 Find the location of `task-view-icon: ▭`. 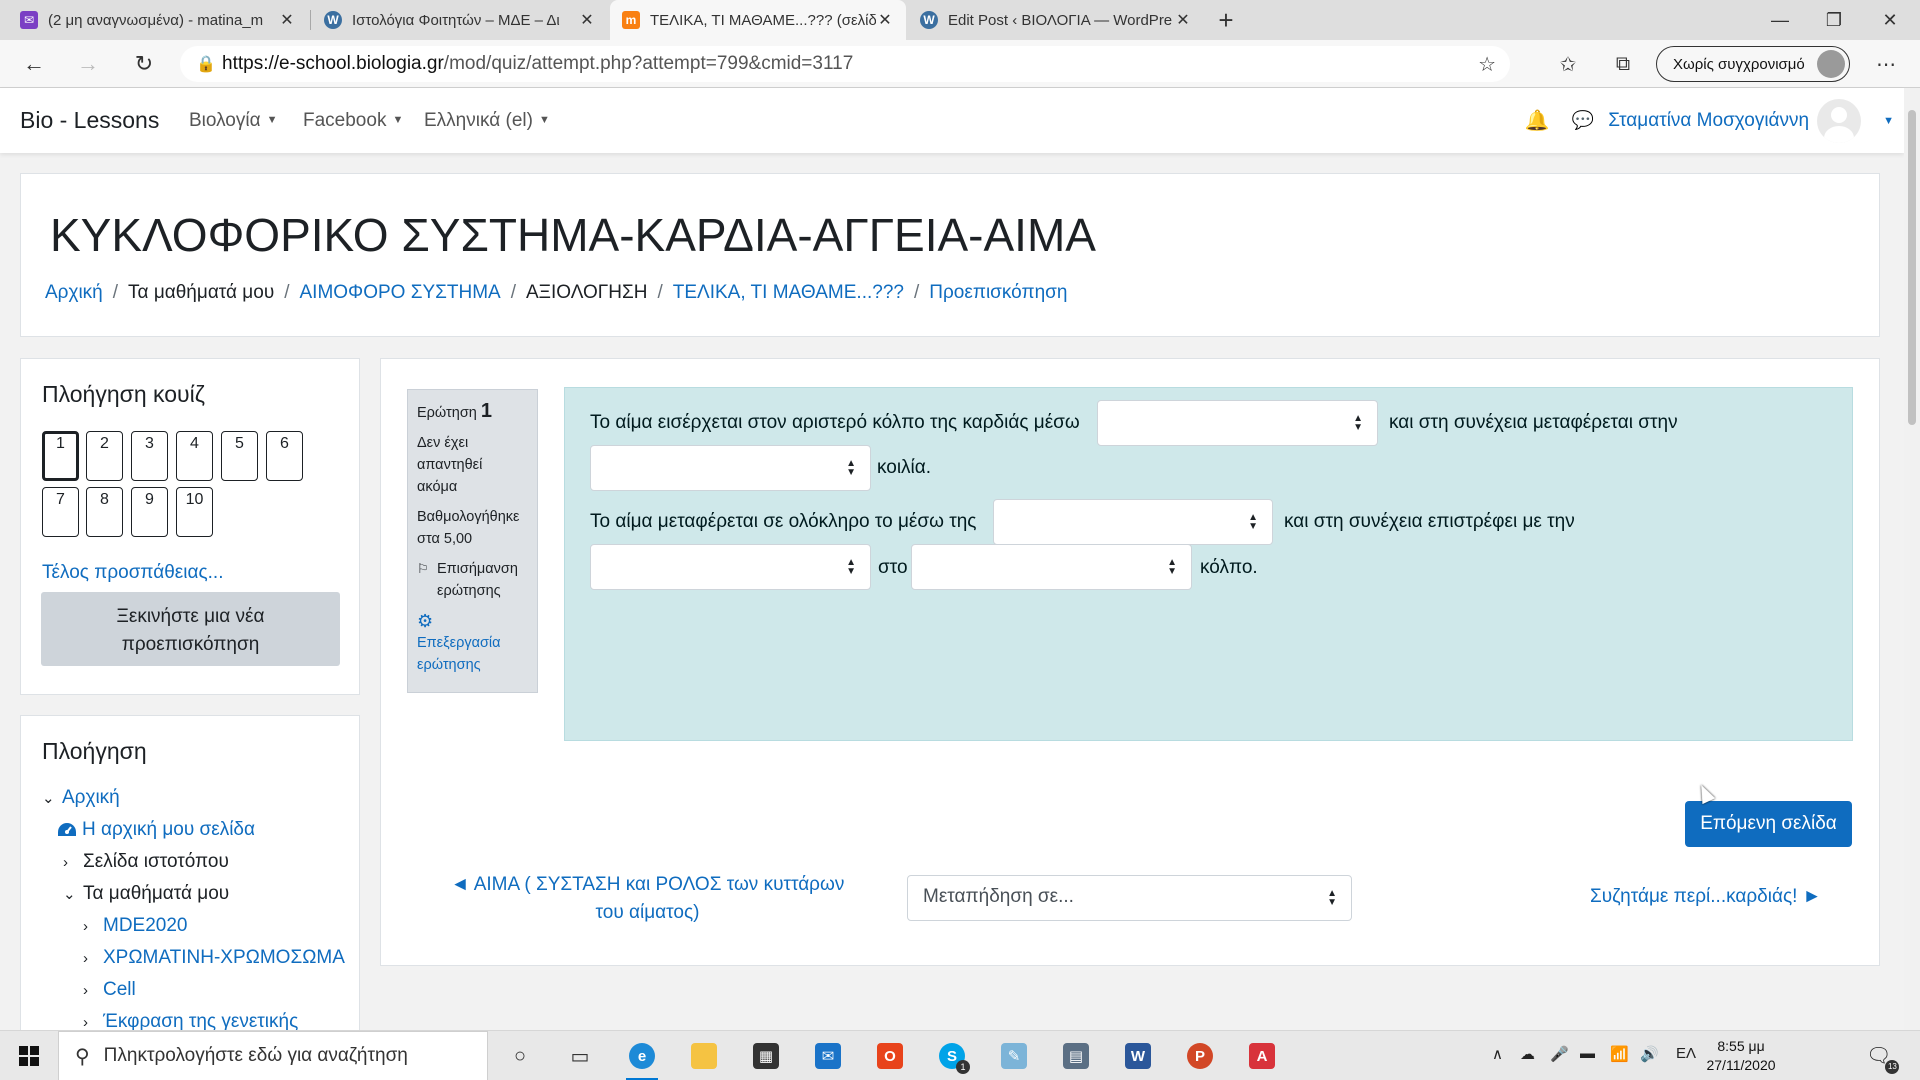

task-view-icon: ▭ is located at coordinates (580, 1056).